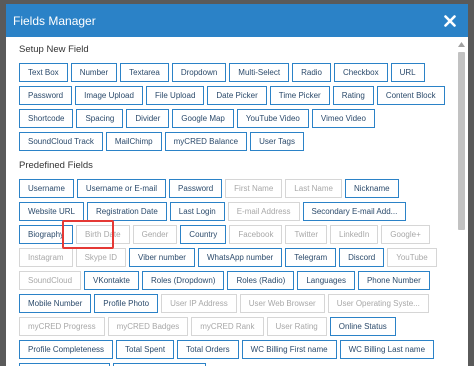  Describe the element at coordinates (62, 326) in the screenshot. I see `predefined-field-mycred-progress-button: myCRED Progress` at that location.